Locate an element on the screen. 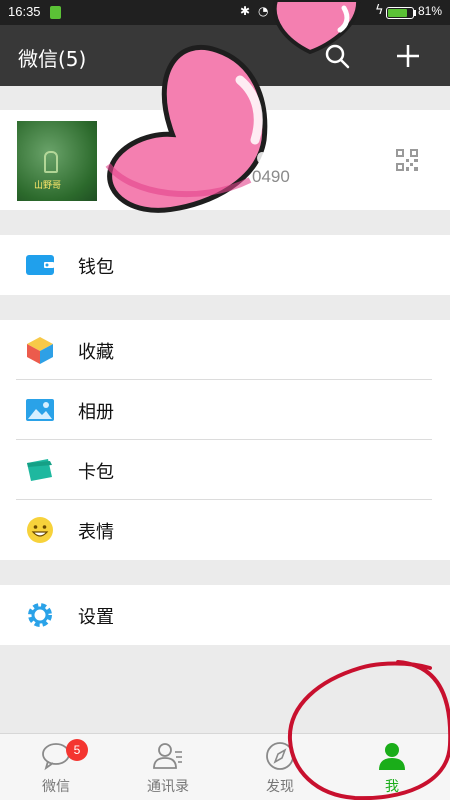 This screenshot has height=800, width=450. avatar-tag: 山野哥 is located at coordinates (48, 186).